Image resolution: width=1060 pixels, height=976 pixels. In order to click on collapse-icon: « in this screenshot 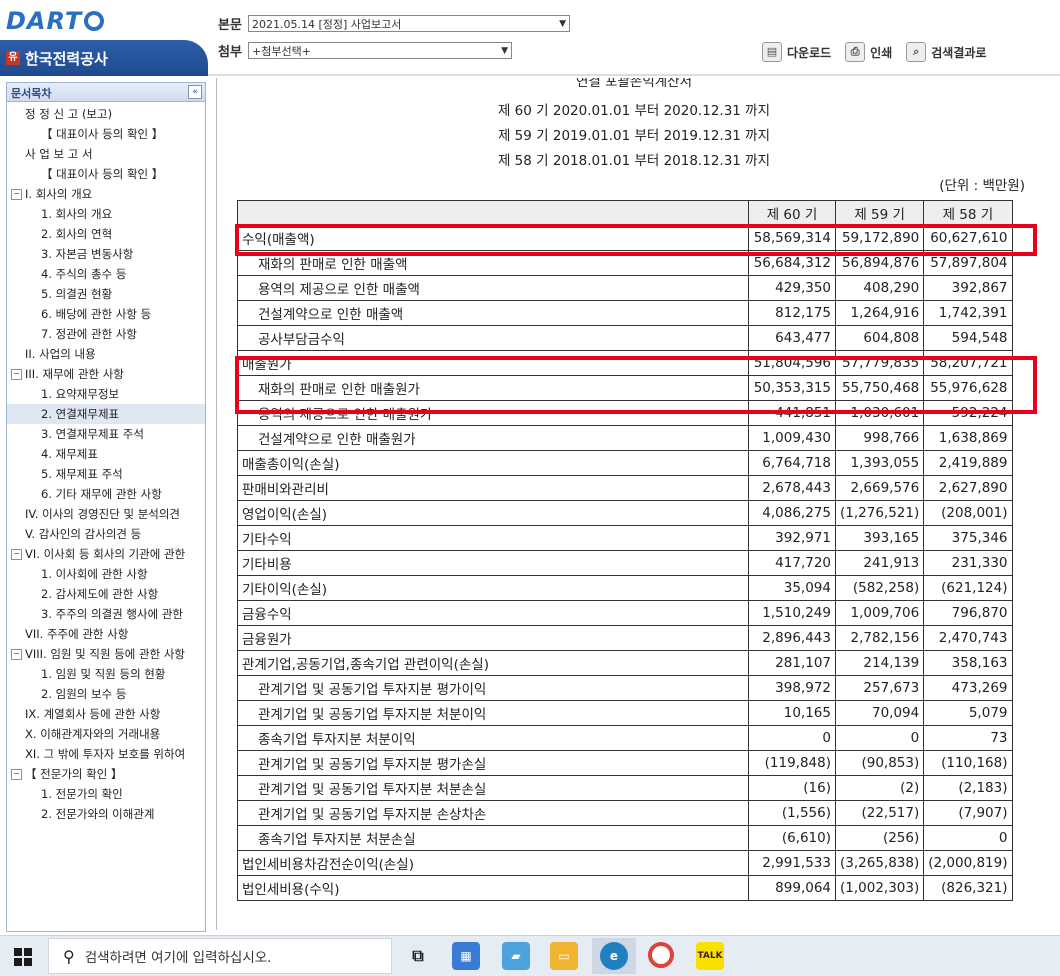, I will do `click(195, 92)`.